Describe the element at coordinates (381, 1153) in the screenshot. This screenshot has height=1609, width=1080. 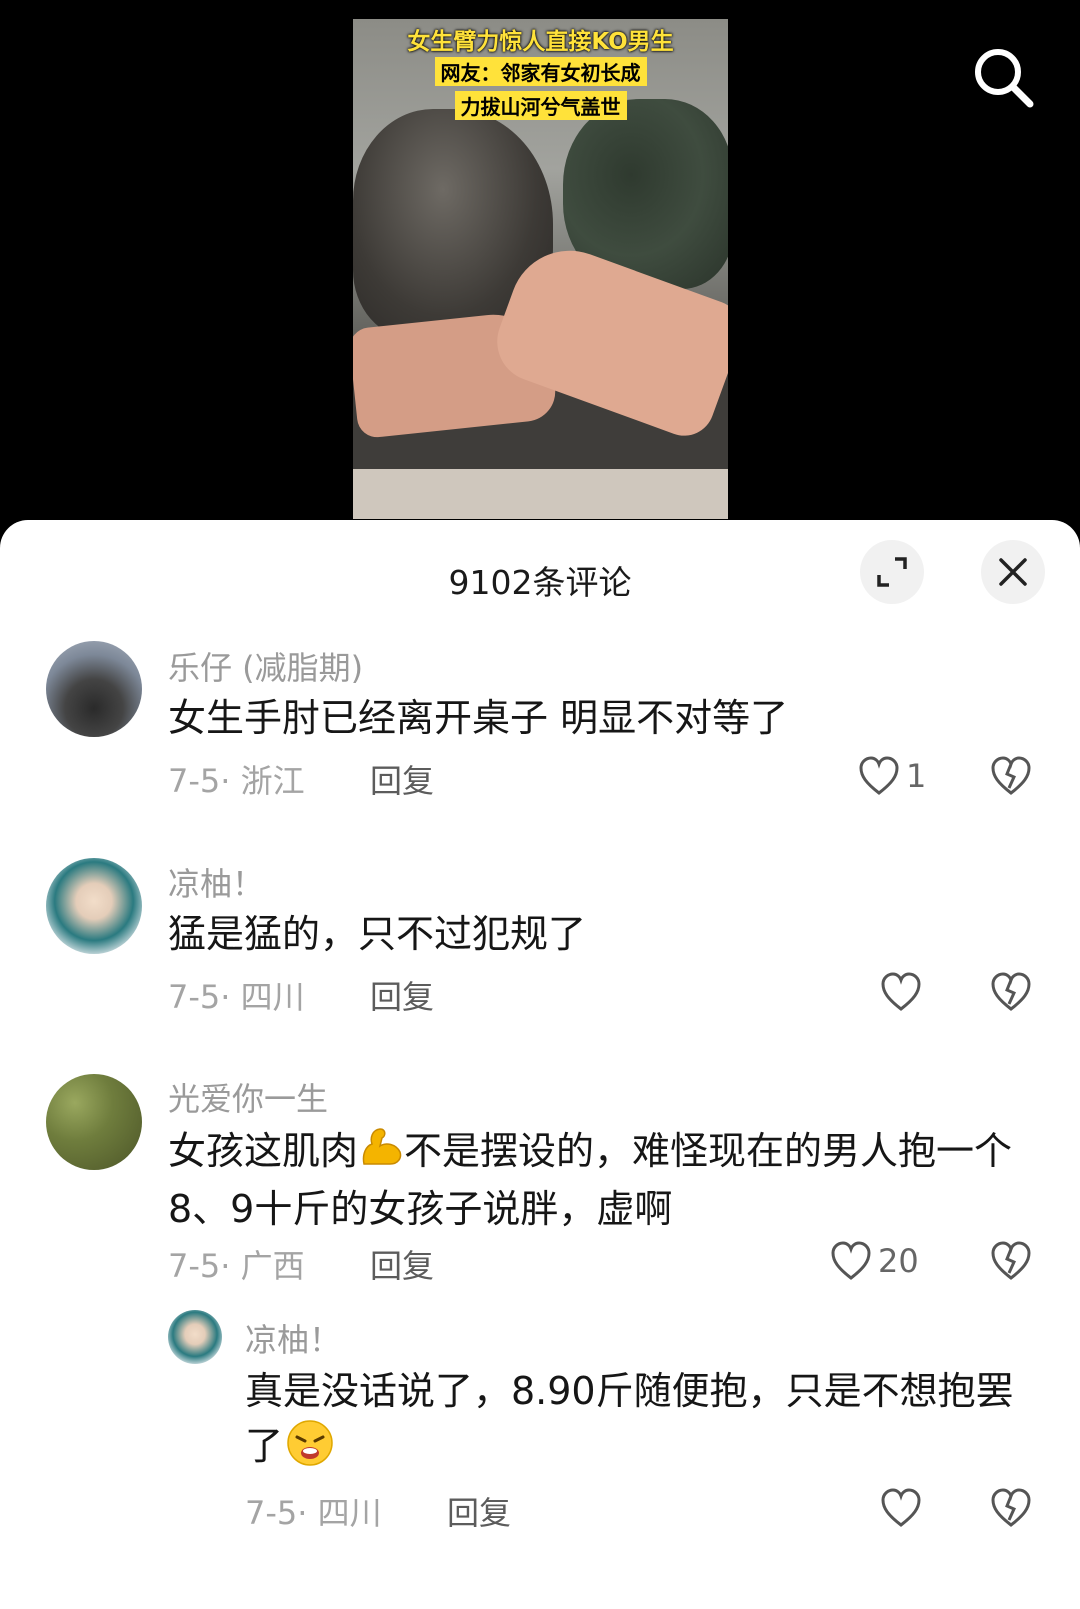
I see `flexed-biceps-icon` at that location.